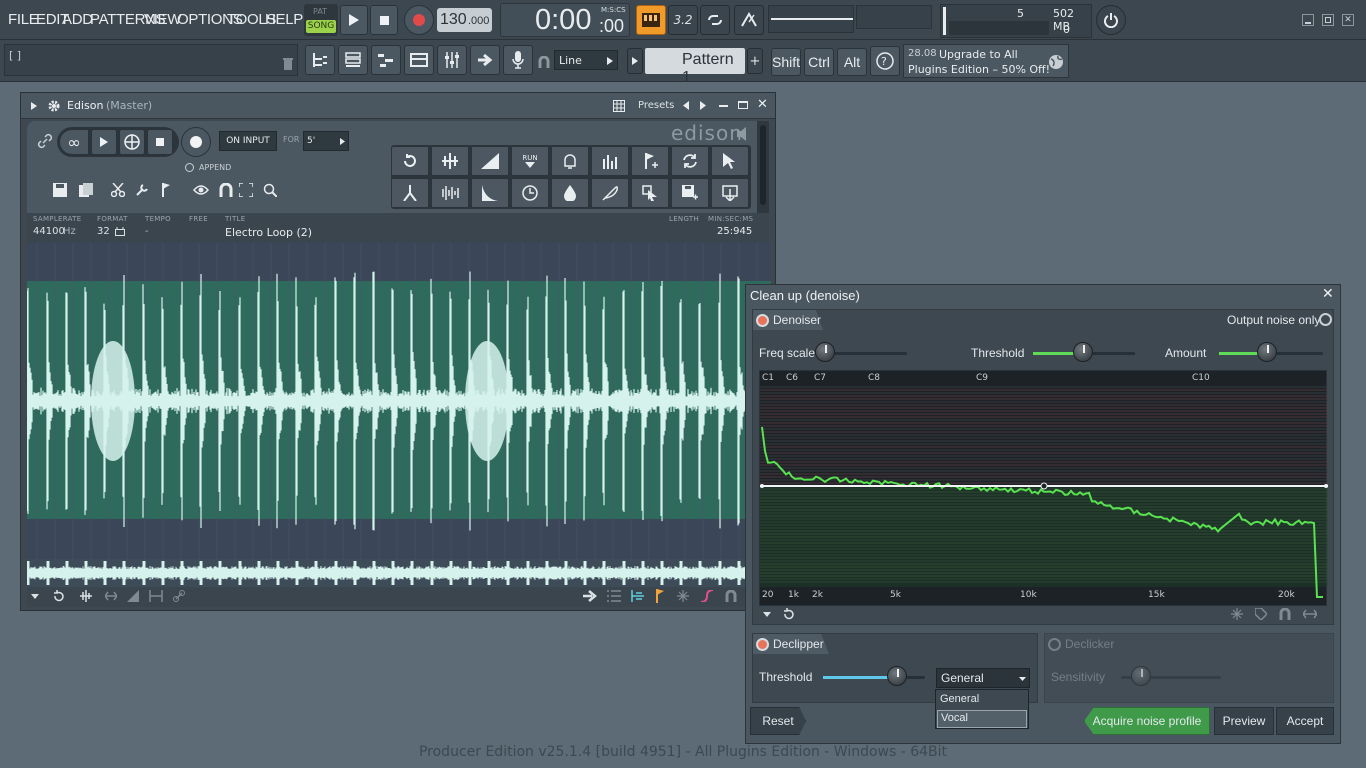 This screenshot has width=1366, height=768. What do you see at coordinates (1244, 721) in the screenshot?
I see `preview-button: Preview` at bounding box center [1244, 721].